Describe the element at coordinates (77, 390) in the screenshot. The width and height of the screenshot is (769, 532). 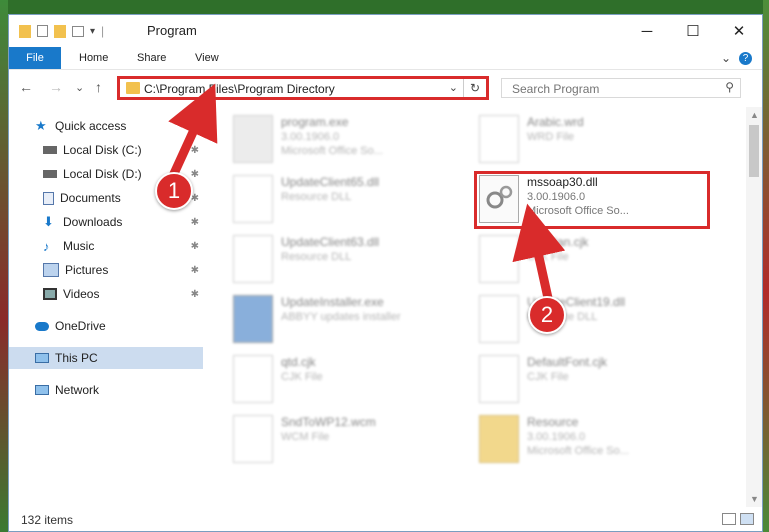
I see `sidebar-item-label: Network` at that location.